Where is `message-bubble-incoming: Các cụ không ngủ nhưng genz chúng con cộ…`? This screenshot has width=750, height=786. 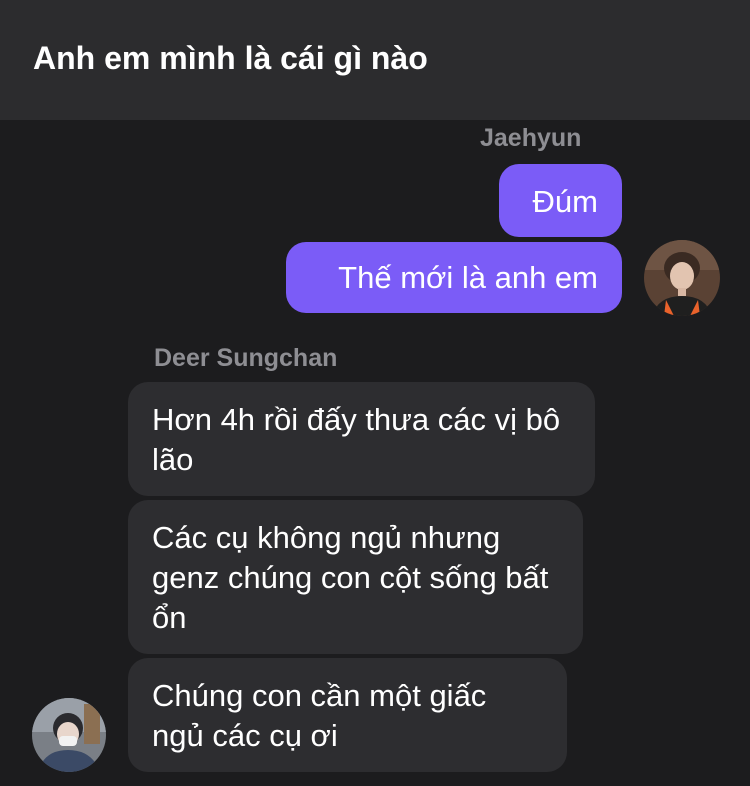 message-bubble-incoming: Các cụ không ngủ nhưng genz chúng con cộ… is located at coordinates (355, 577).